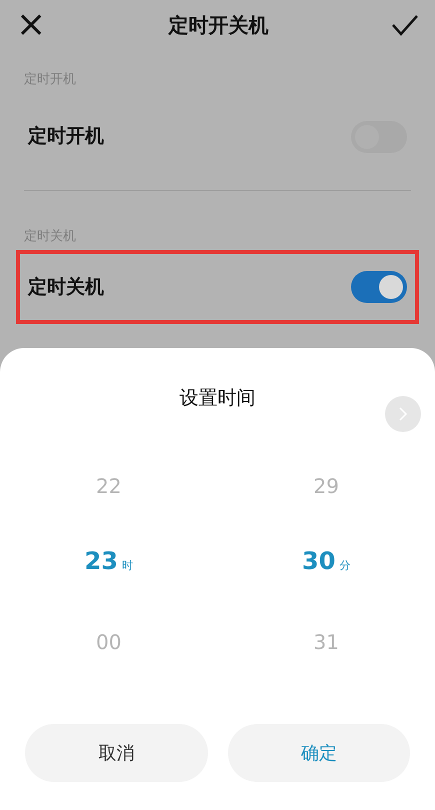 The width and height of the screenshot is (435, 810). I want to click on row-title: 定时关机, so click(66, 287).